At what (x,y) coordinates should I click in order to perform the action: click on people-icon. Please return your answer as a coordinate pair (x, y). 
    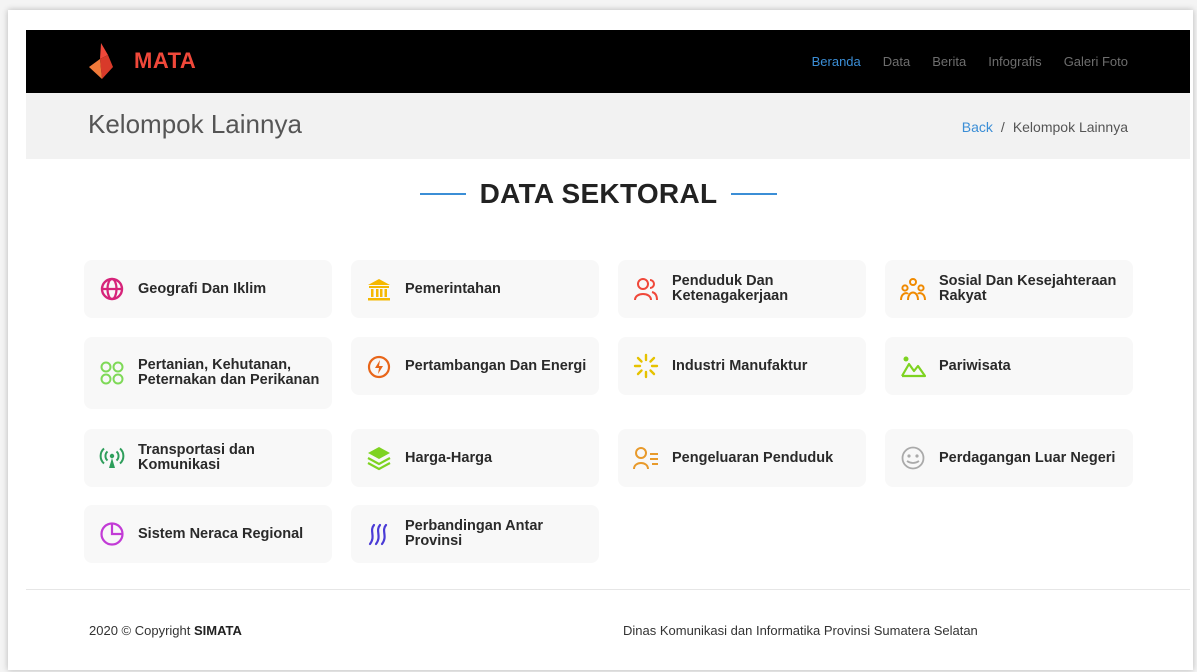
    Looking at the image, I should click on (646, 289).